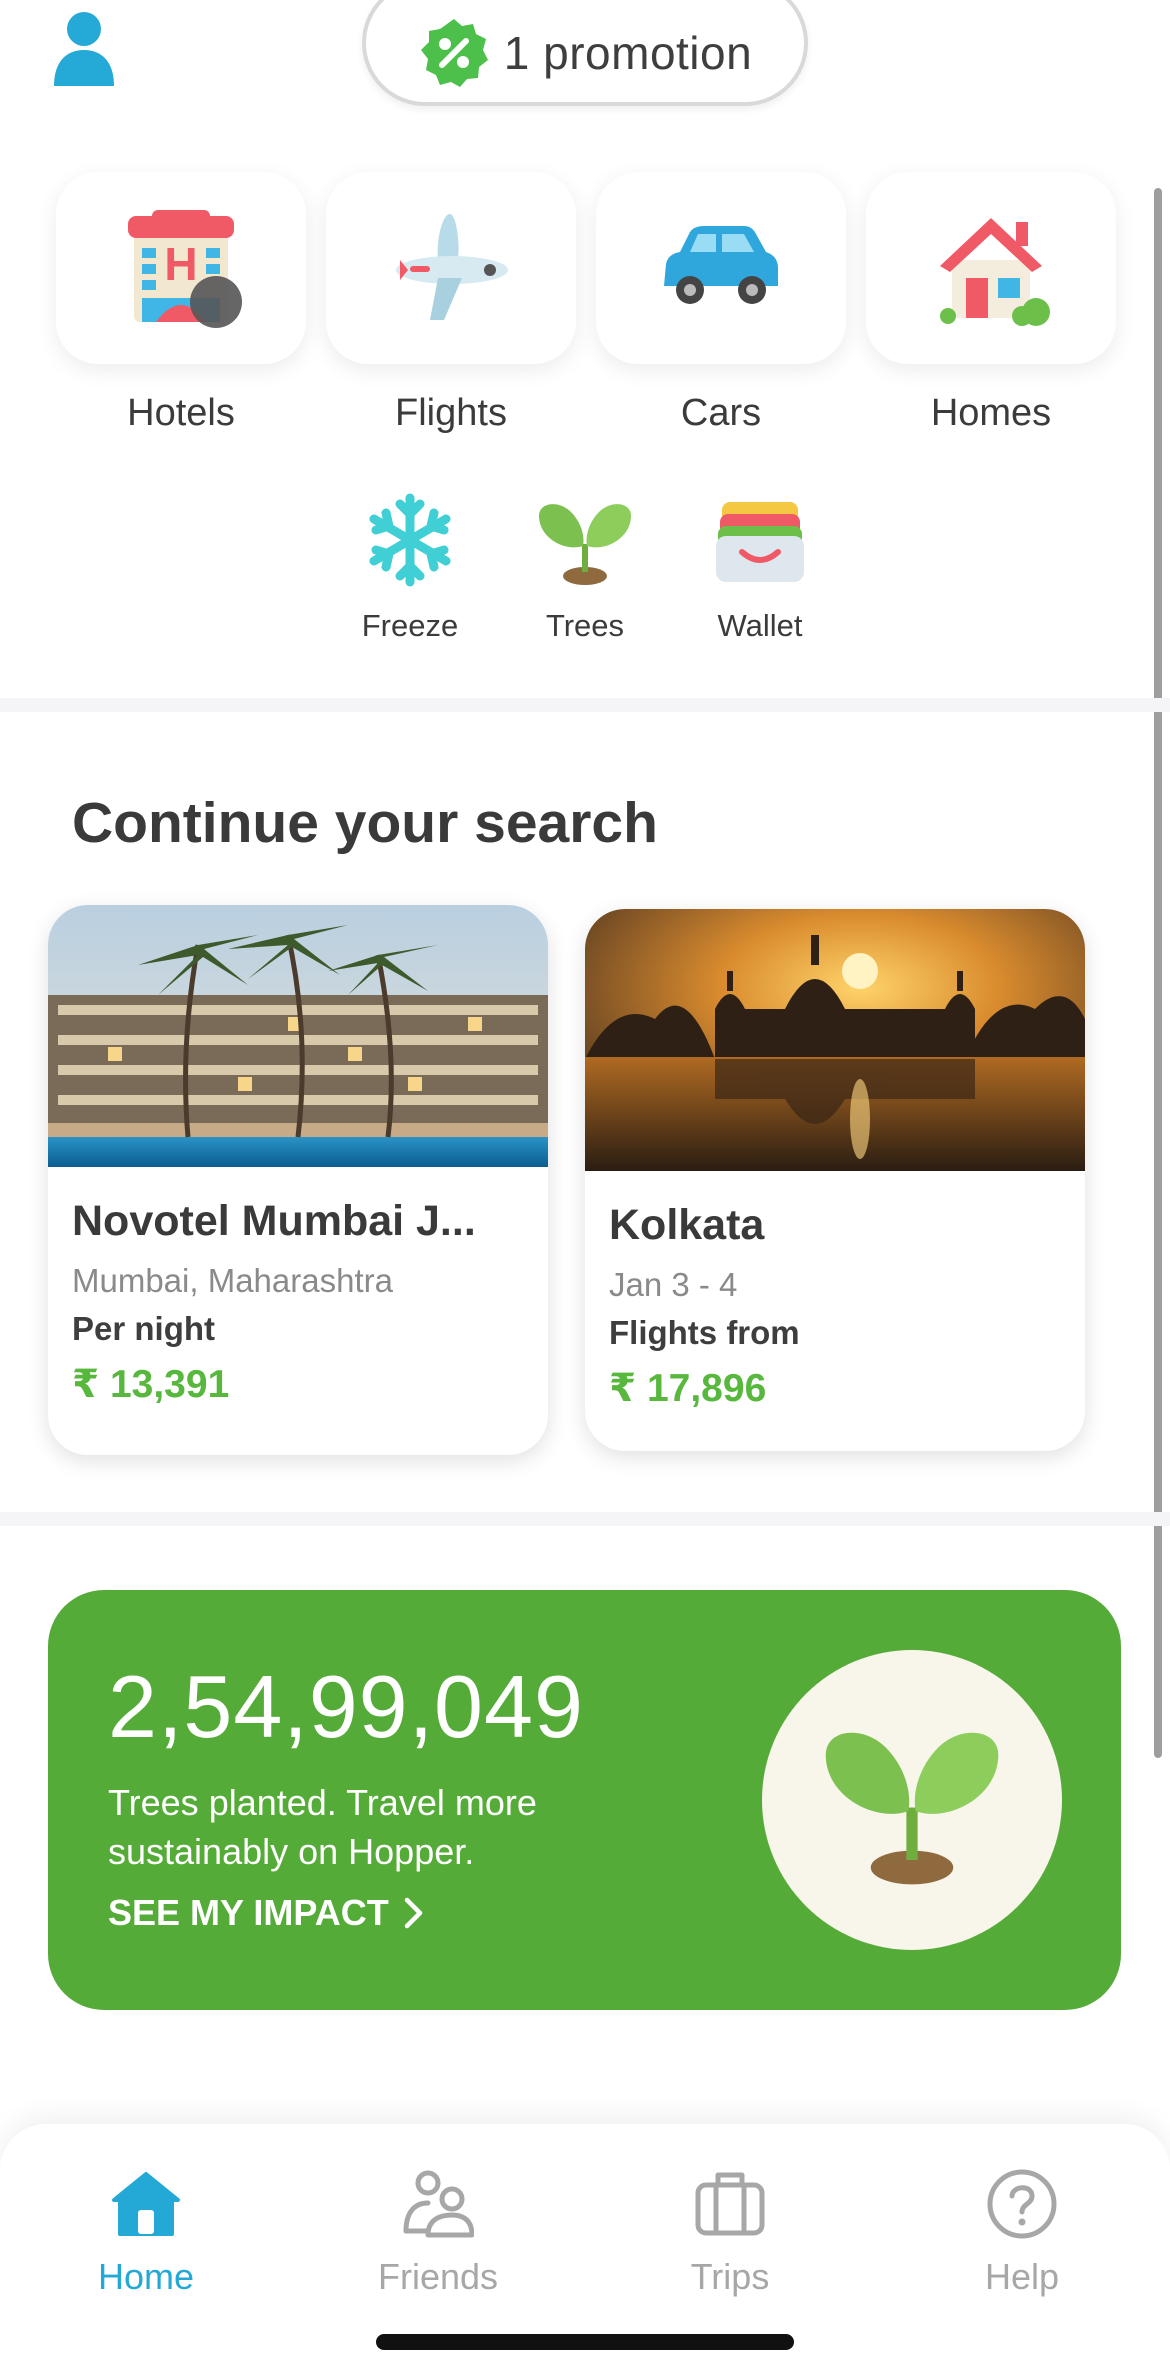 The width and height of the screenshot is (1170, 2374). Describe the element at coordinates (721, 265) in the screenshot. I see `car-icon` at that location.